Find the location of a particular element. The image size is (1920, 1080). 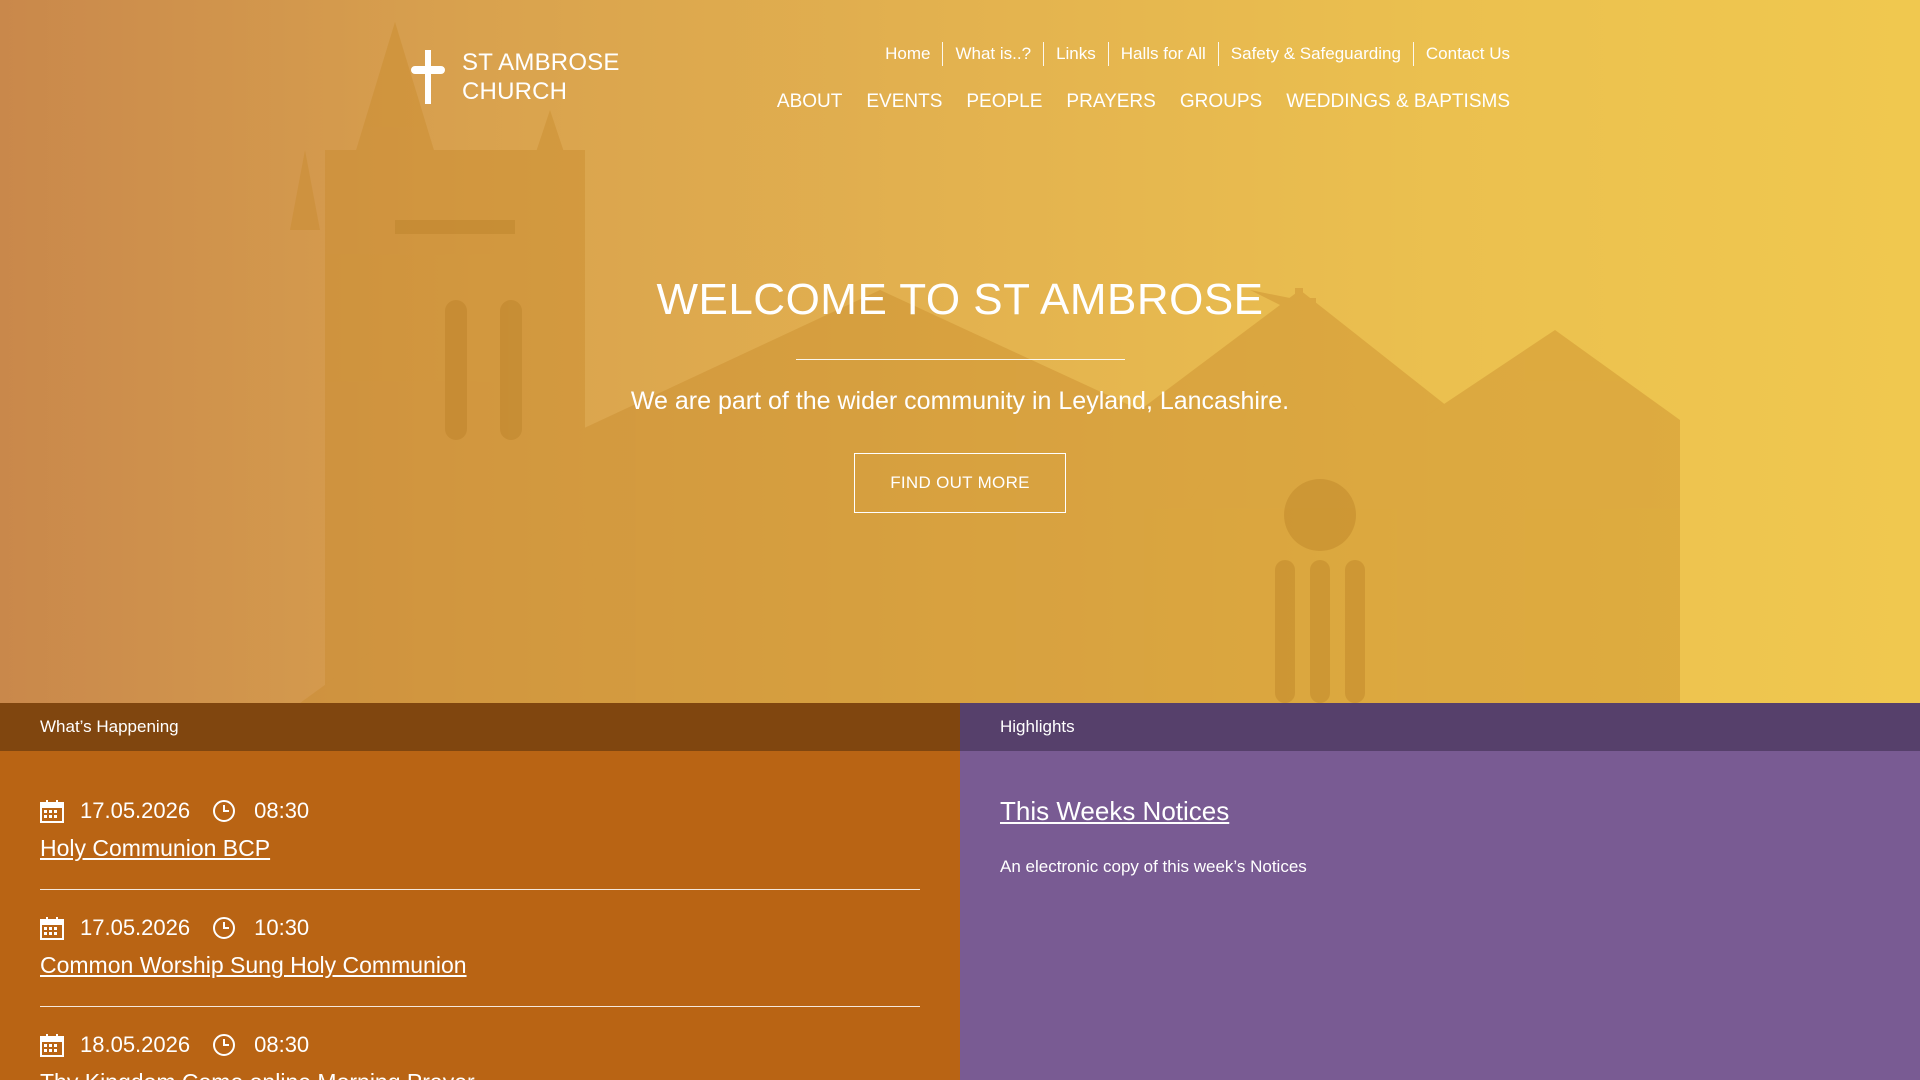

logo-text: ST AMBROSE CHURCH is located at coordinates (541, 77).